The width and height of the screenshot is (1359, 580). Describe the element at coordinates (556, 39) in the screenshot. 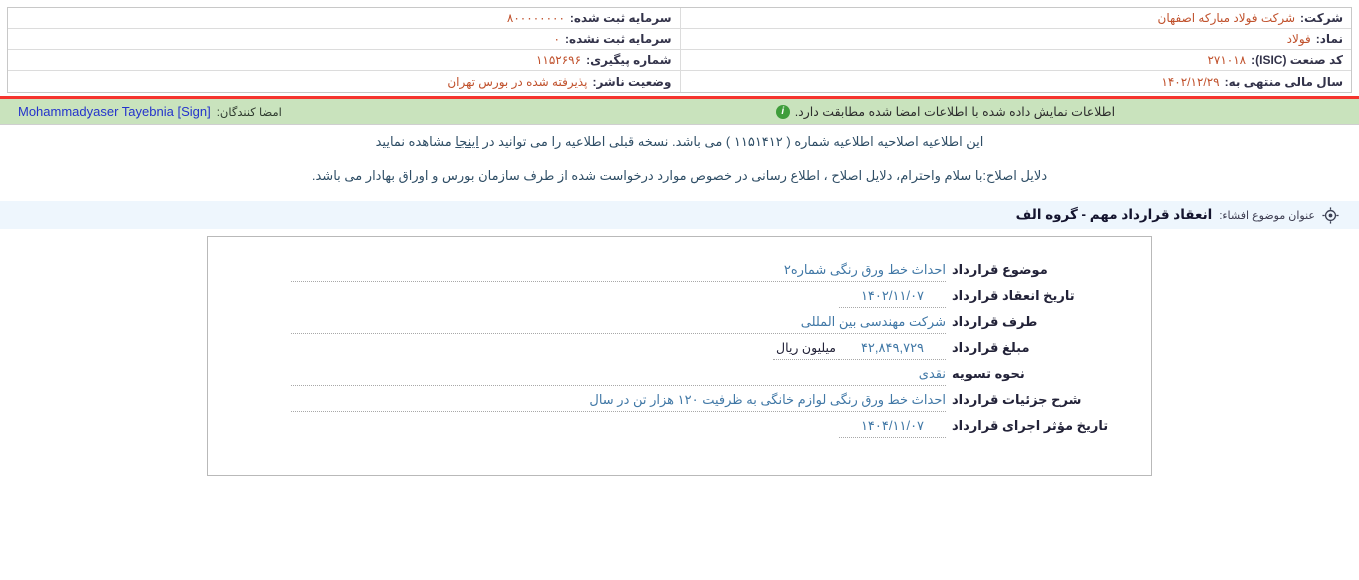

I see `info-value: ۰` at that location.